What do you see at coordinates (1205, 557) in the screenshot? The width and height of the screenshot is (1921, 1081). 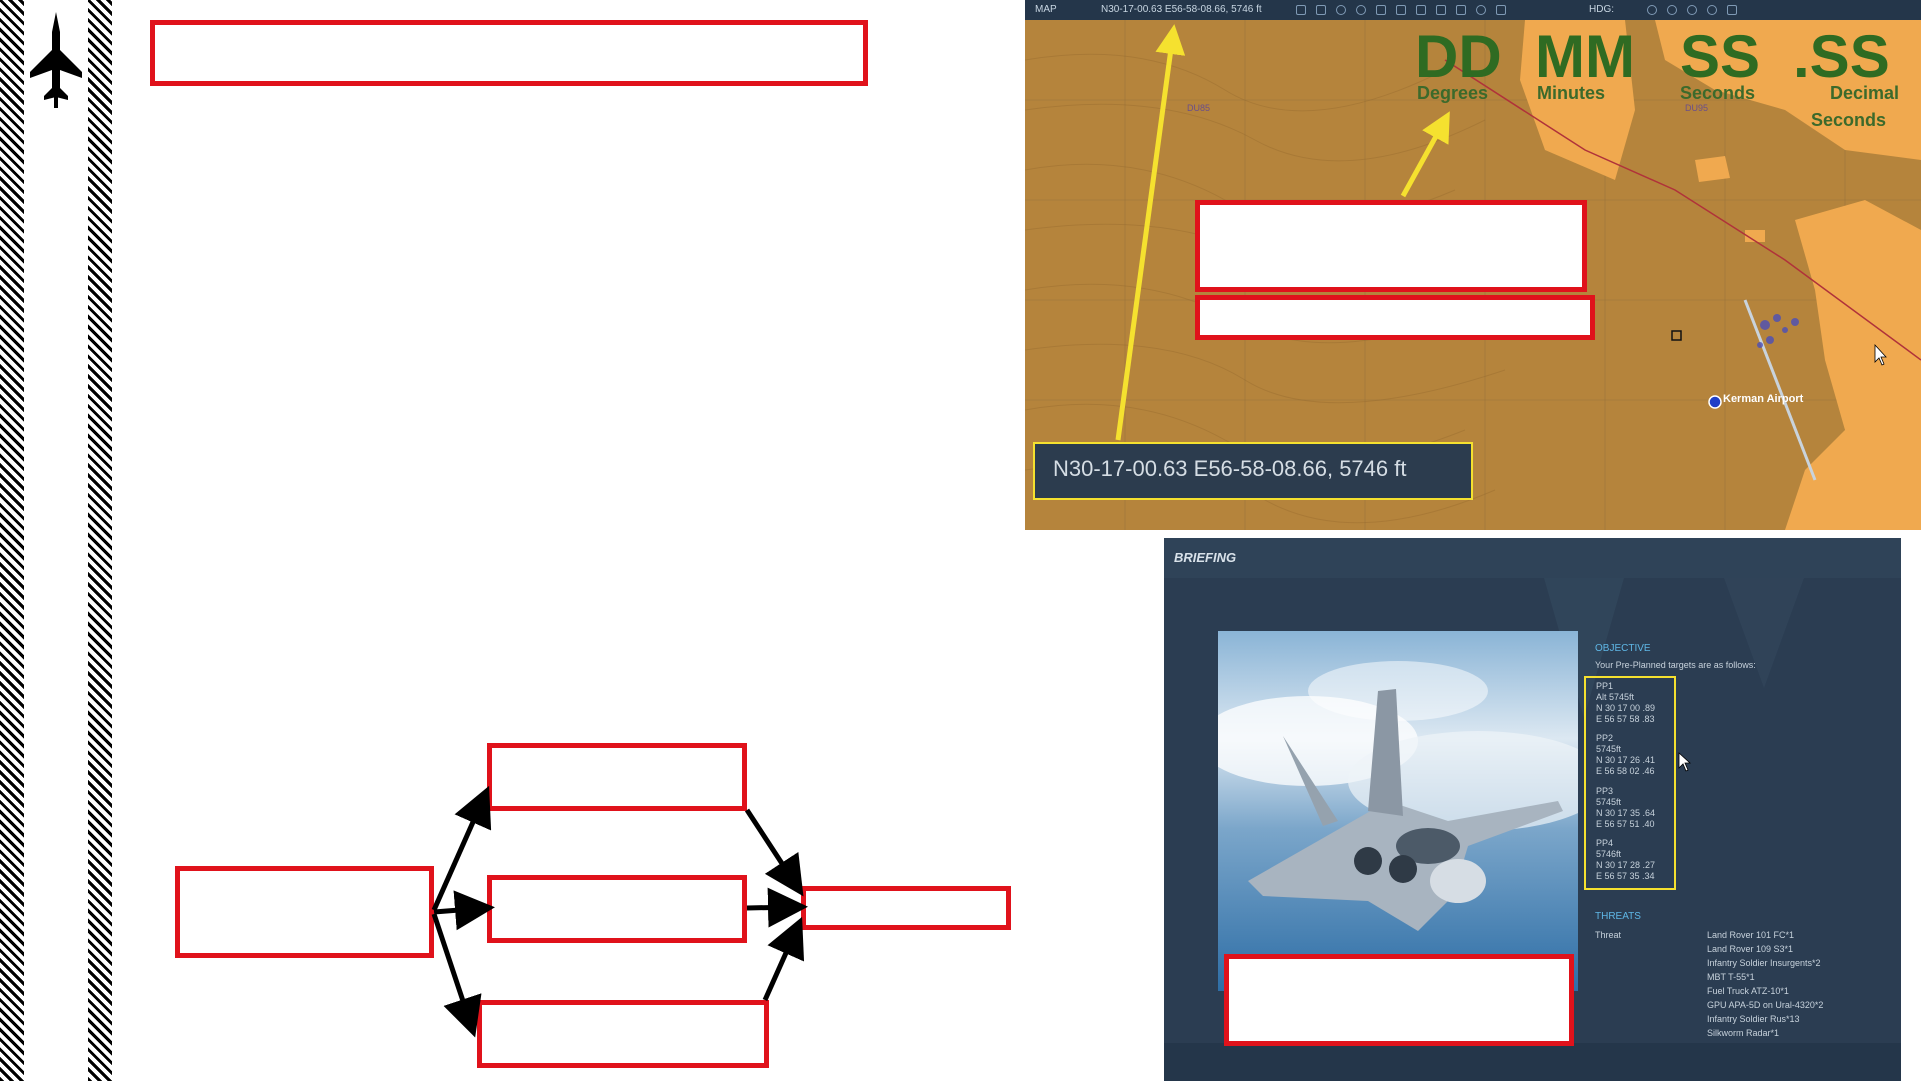 I see `briefing-title: BRIEFING` at bounding box center [1205, 557].